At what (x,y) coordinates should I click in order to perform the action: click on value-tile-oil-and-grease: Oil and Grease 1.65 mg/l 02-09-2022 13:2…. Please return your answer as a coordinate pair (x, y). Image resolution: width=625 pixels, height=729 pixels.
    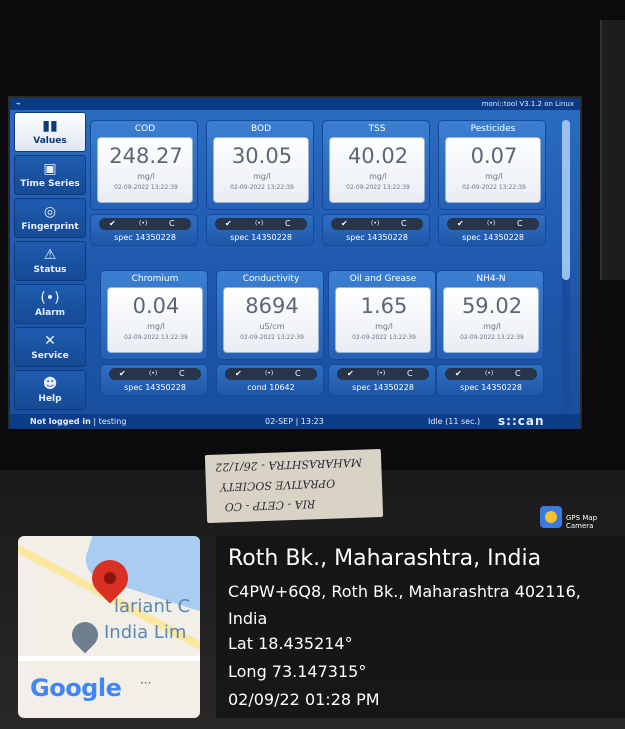
    Looking at the image, I should click on (382, 315).